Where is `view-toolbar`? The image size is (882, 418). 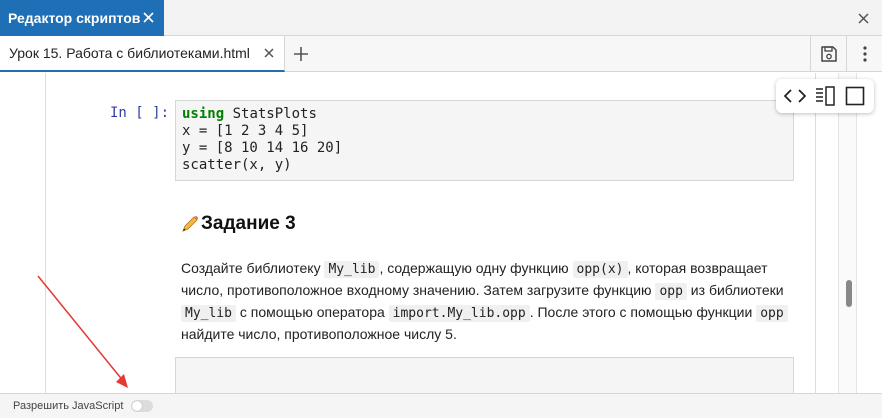
view-toolbar is located at coordinates (825, 96).